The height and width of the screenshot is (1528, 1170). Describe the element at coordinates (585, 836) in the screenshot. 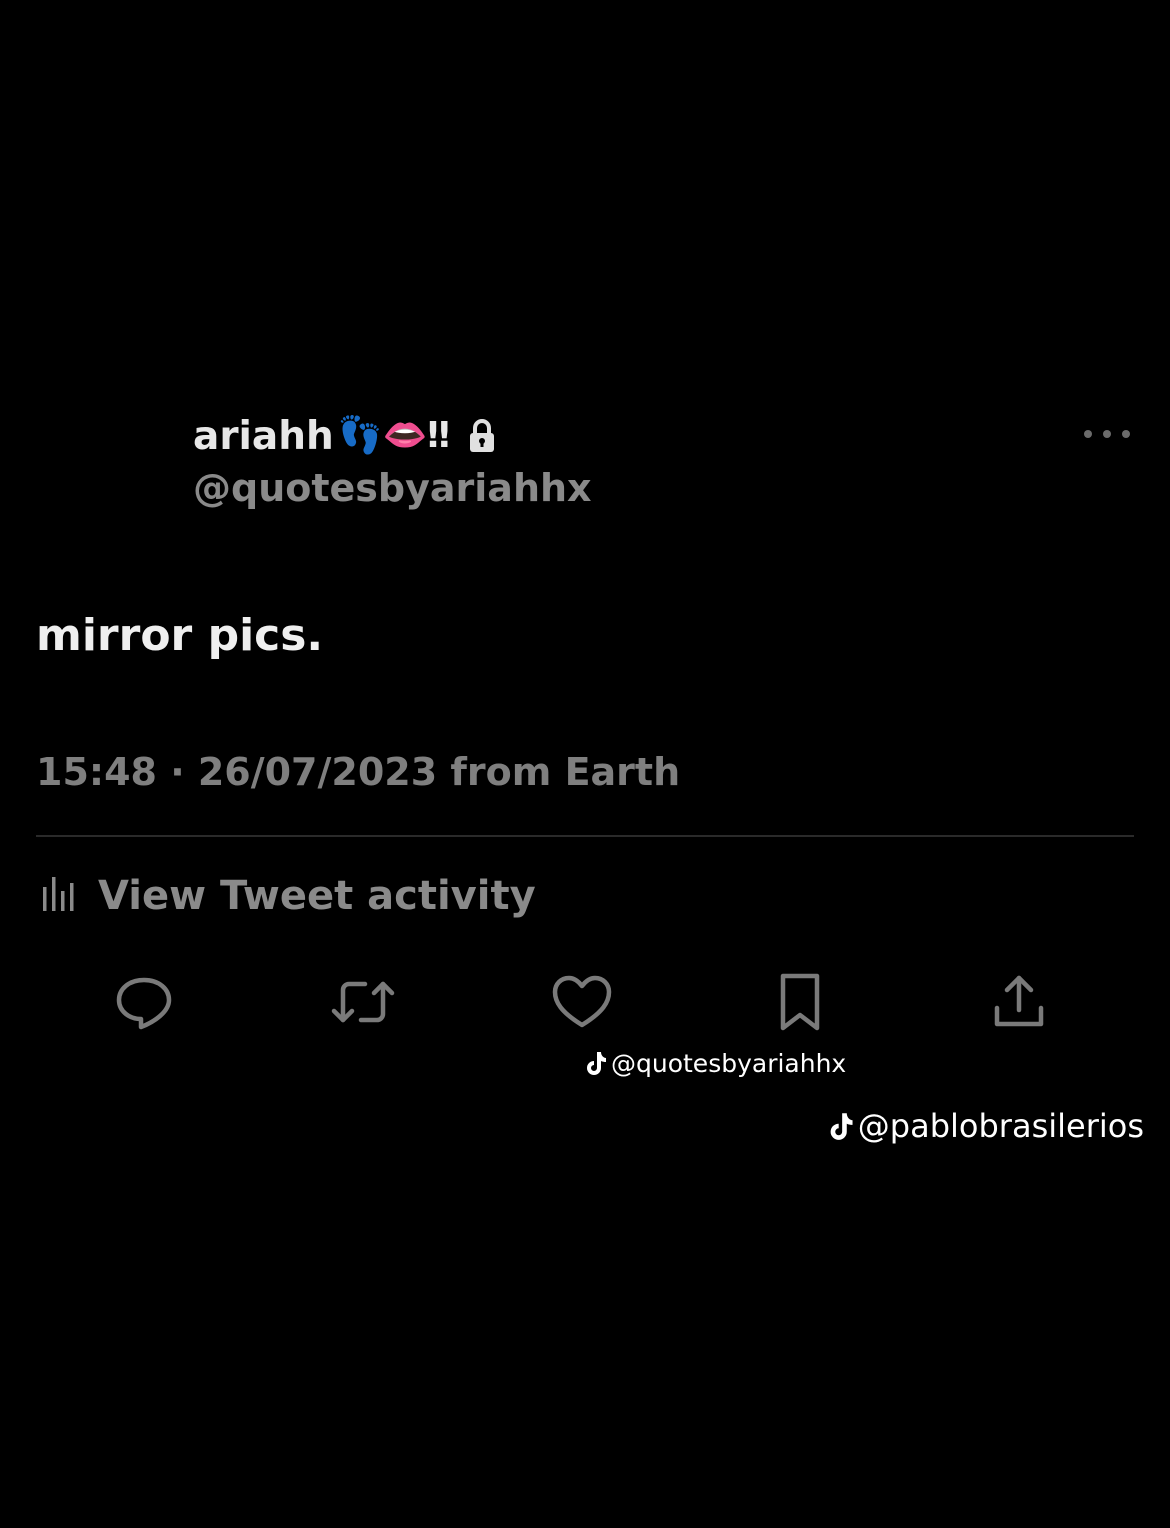

I see `divider` at that location.